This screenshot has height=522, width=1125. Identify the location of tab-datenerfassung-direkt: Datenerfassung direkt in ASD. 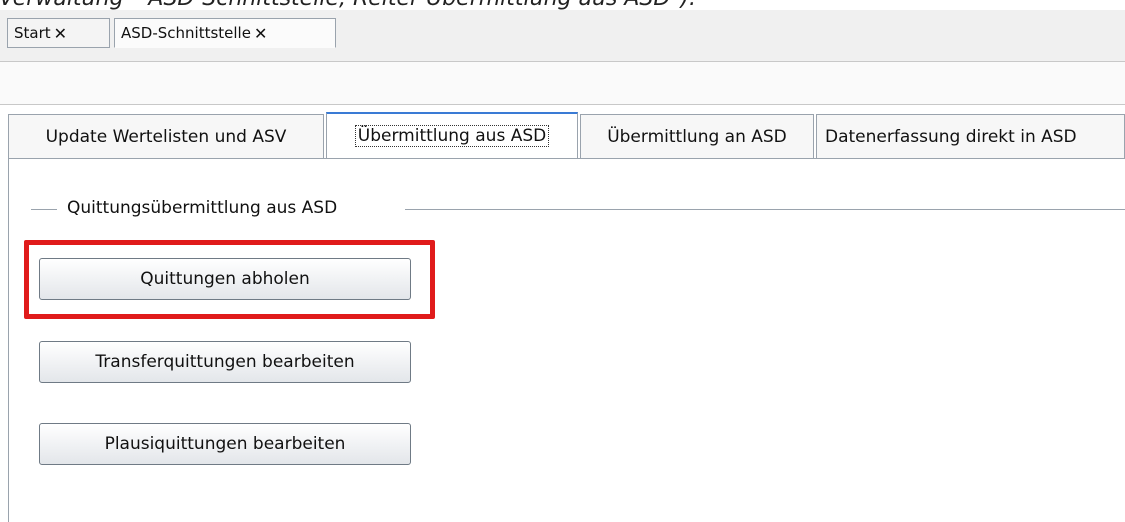
(970, 136).